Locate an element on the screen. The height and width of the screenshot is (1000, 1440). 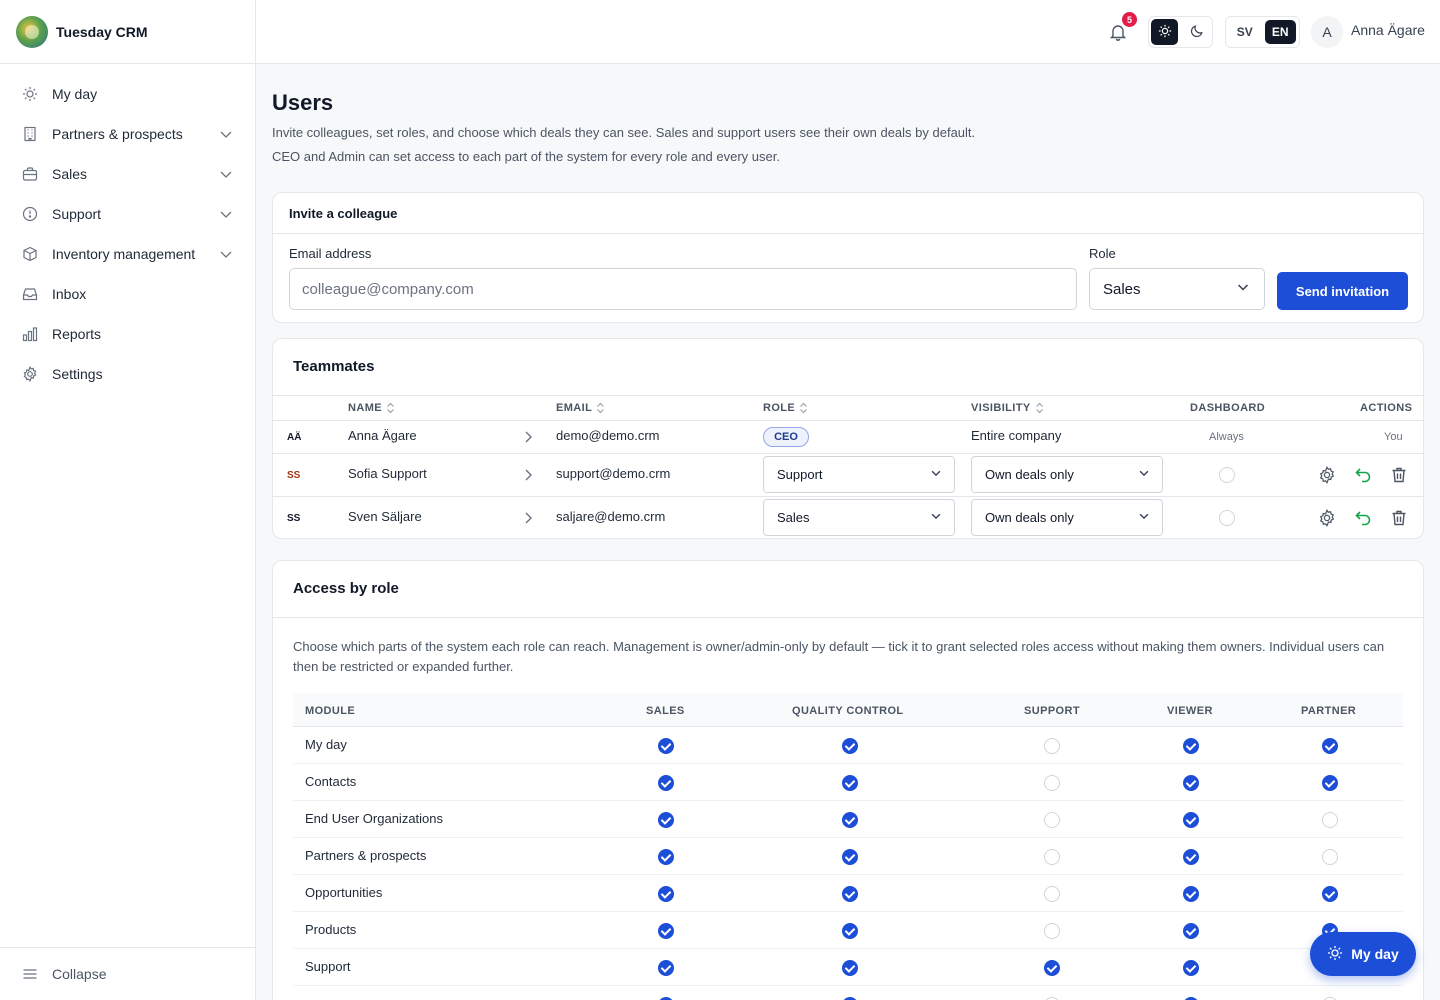
sidebar-item-sales: Sales is located at coordinates (127, 174).